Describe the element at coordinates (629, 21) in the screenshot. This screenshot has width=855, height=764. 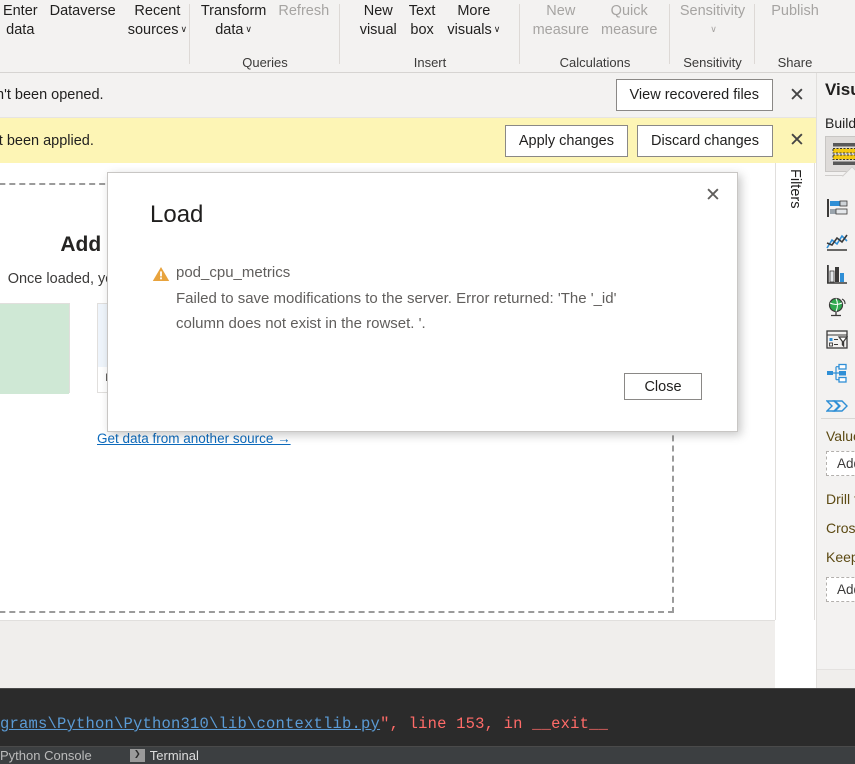
I see `ribbon-button-quick-measure: Quick measure` at that location.